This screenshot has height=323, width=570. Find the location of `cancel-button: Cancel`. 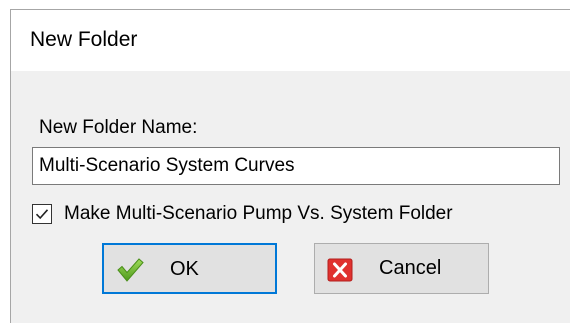

cancel-button: Cancel is located at coordinates (401, 268).